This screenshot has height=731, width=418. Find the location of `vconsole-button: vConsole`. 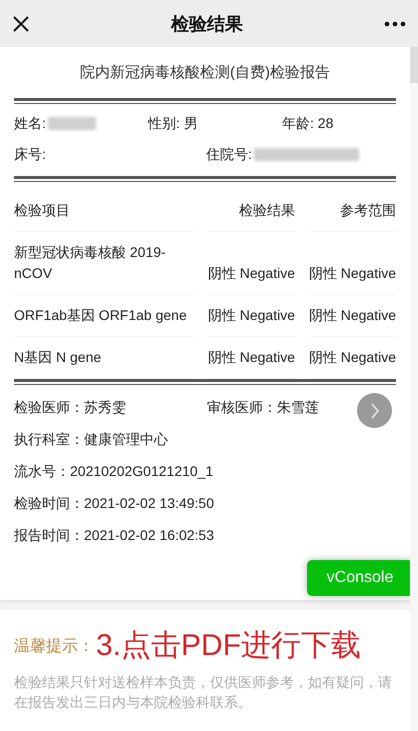

vconsole-button: vConsole is located at coordinates (360, 578).